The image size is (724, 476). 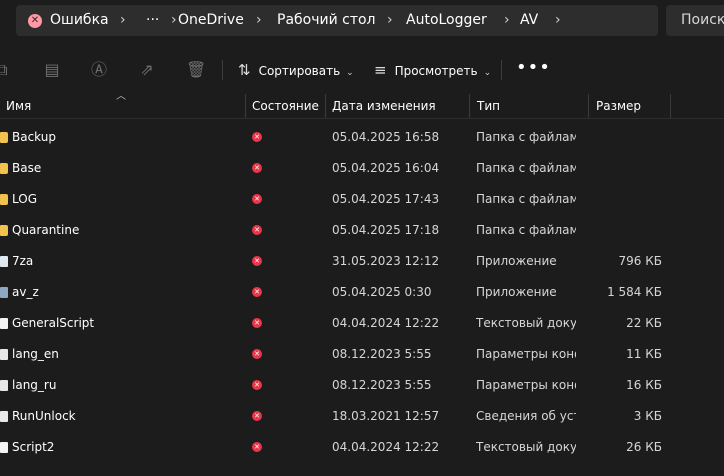 I want to click on rename-icon: Ⓐ, so click(x=99, y=70).